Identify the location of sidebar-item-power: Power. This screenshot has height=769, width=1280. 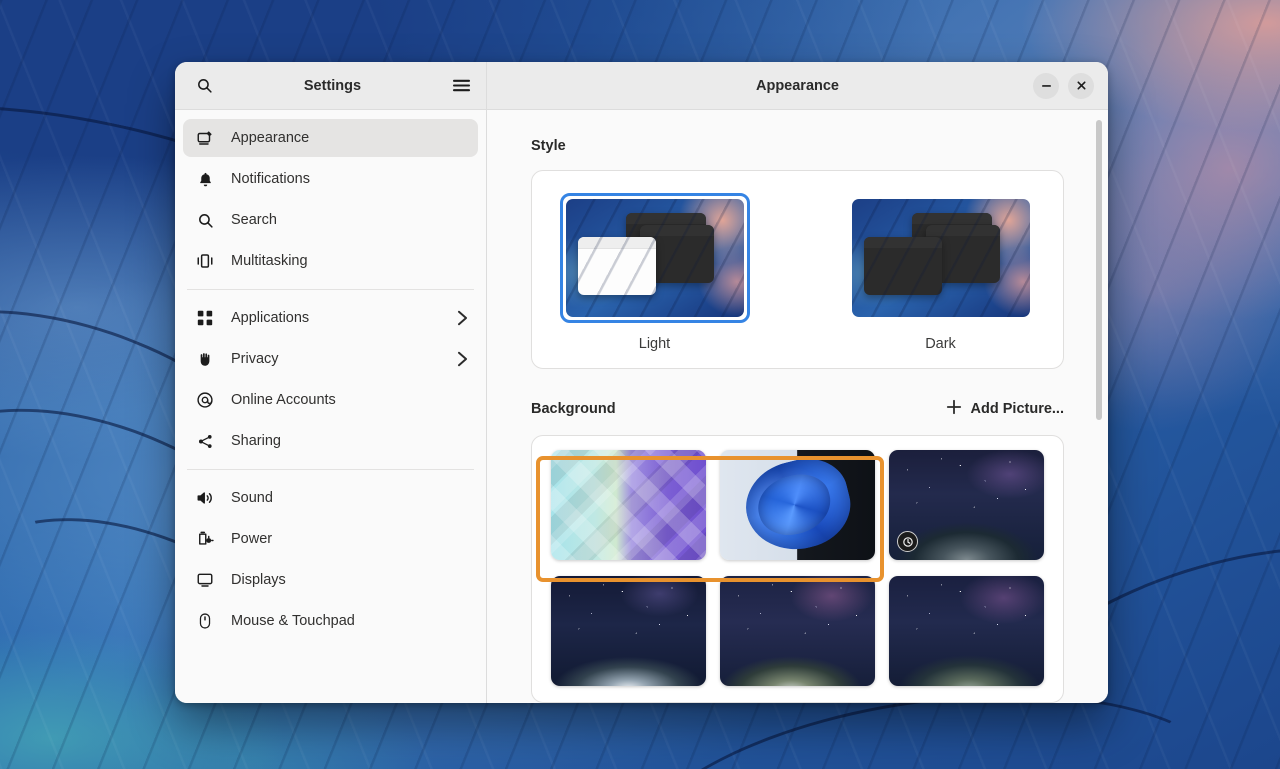
(330, 539).